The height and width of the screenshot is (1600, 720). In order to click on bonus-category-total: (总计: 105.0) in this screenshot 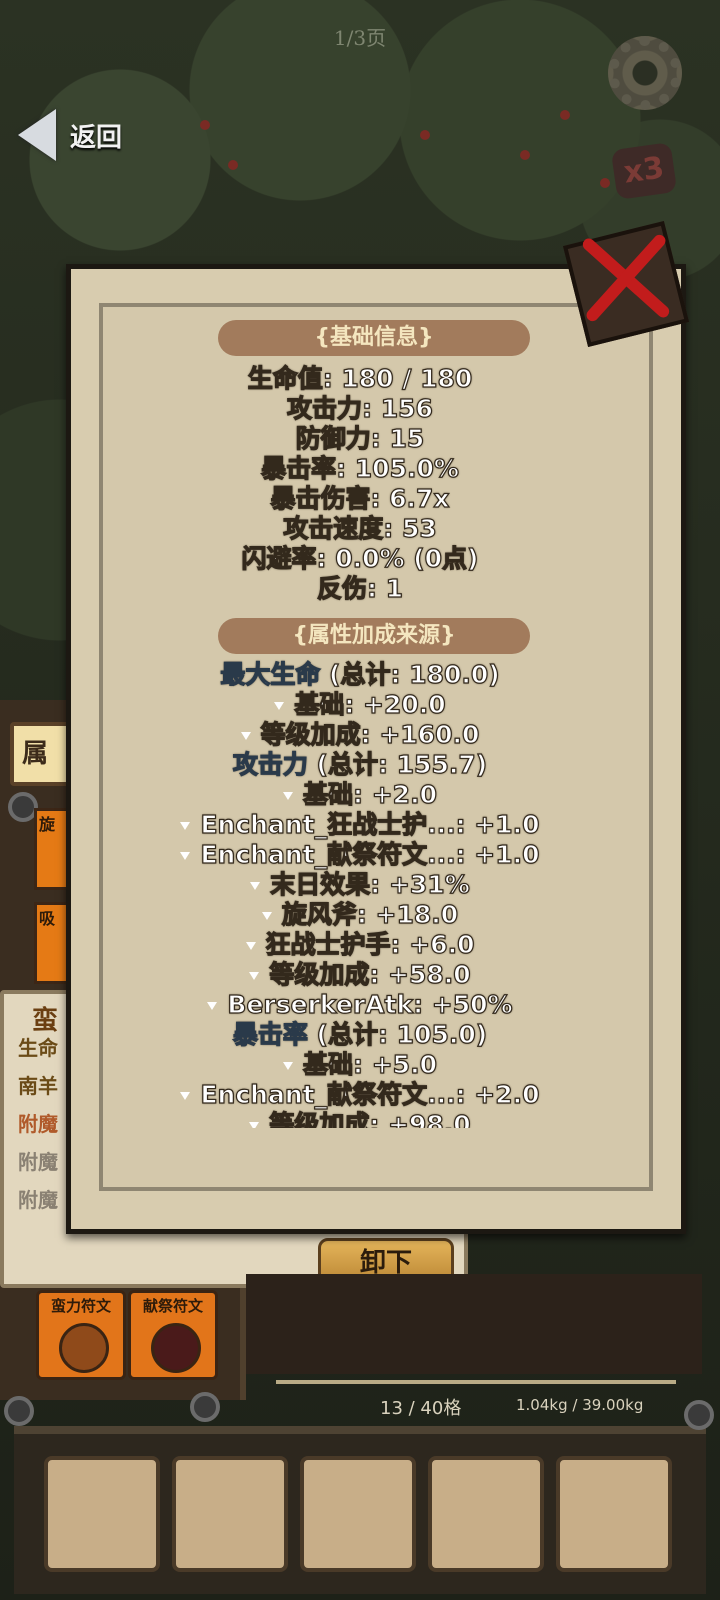, I will do `click(397, 1034)`.